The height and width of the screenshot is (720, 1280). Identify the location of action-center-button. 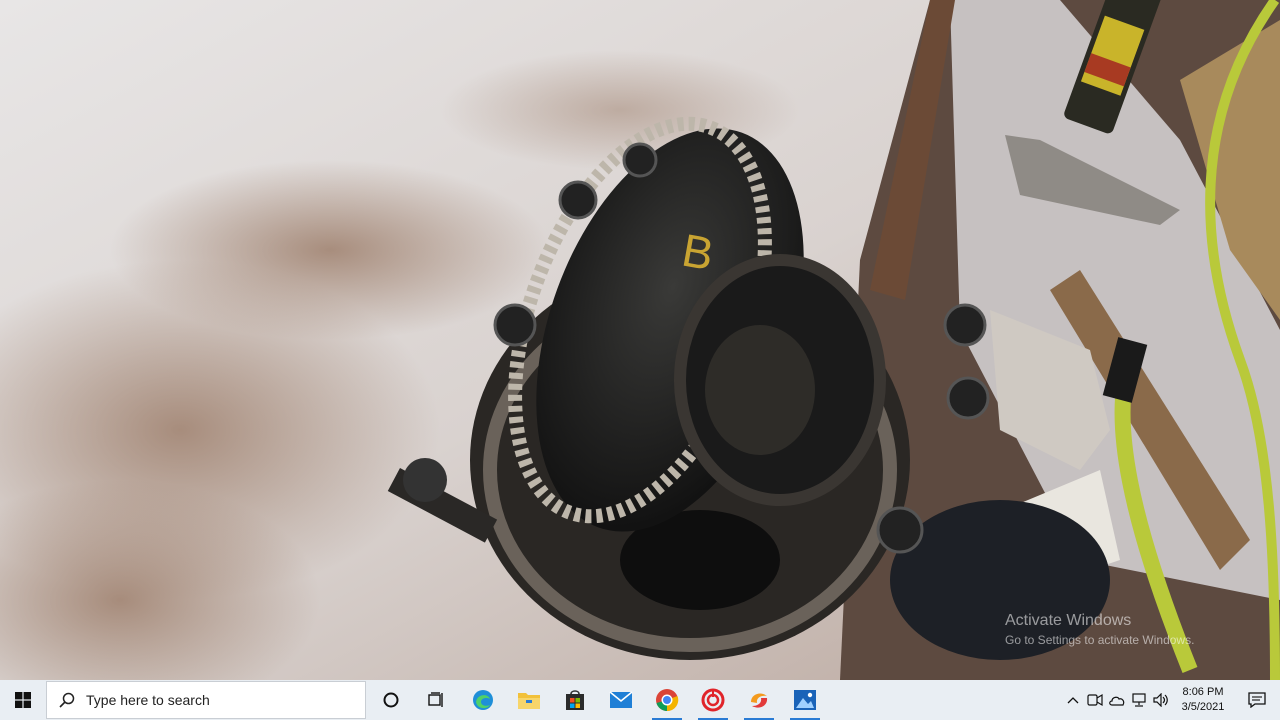
(1257, 700).